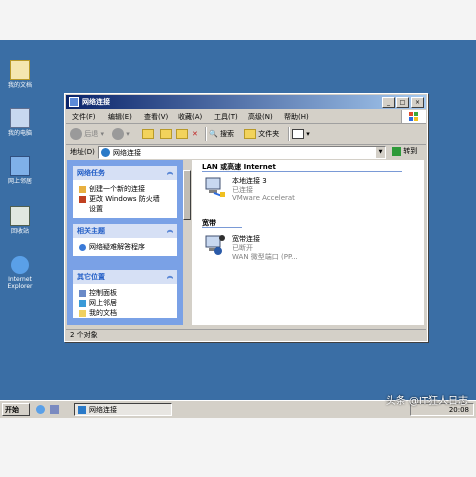  Describe the element at coordinates (82, 199) in the screenshot. I see `firewall-icon` at that location.